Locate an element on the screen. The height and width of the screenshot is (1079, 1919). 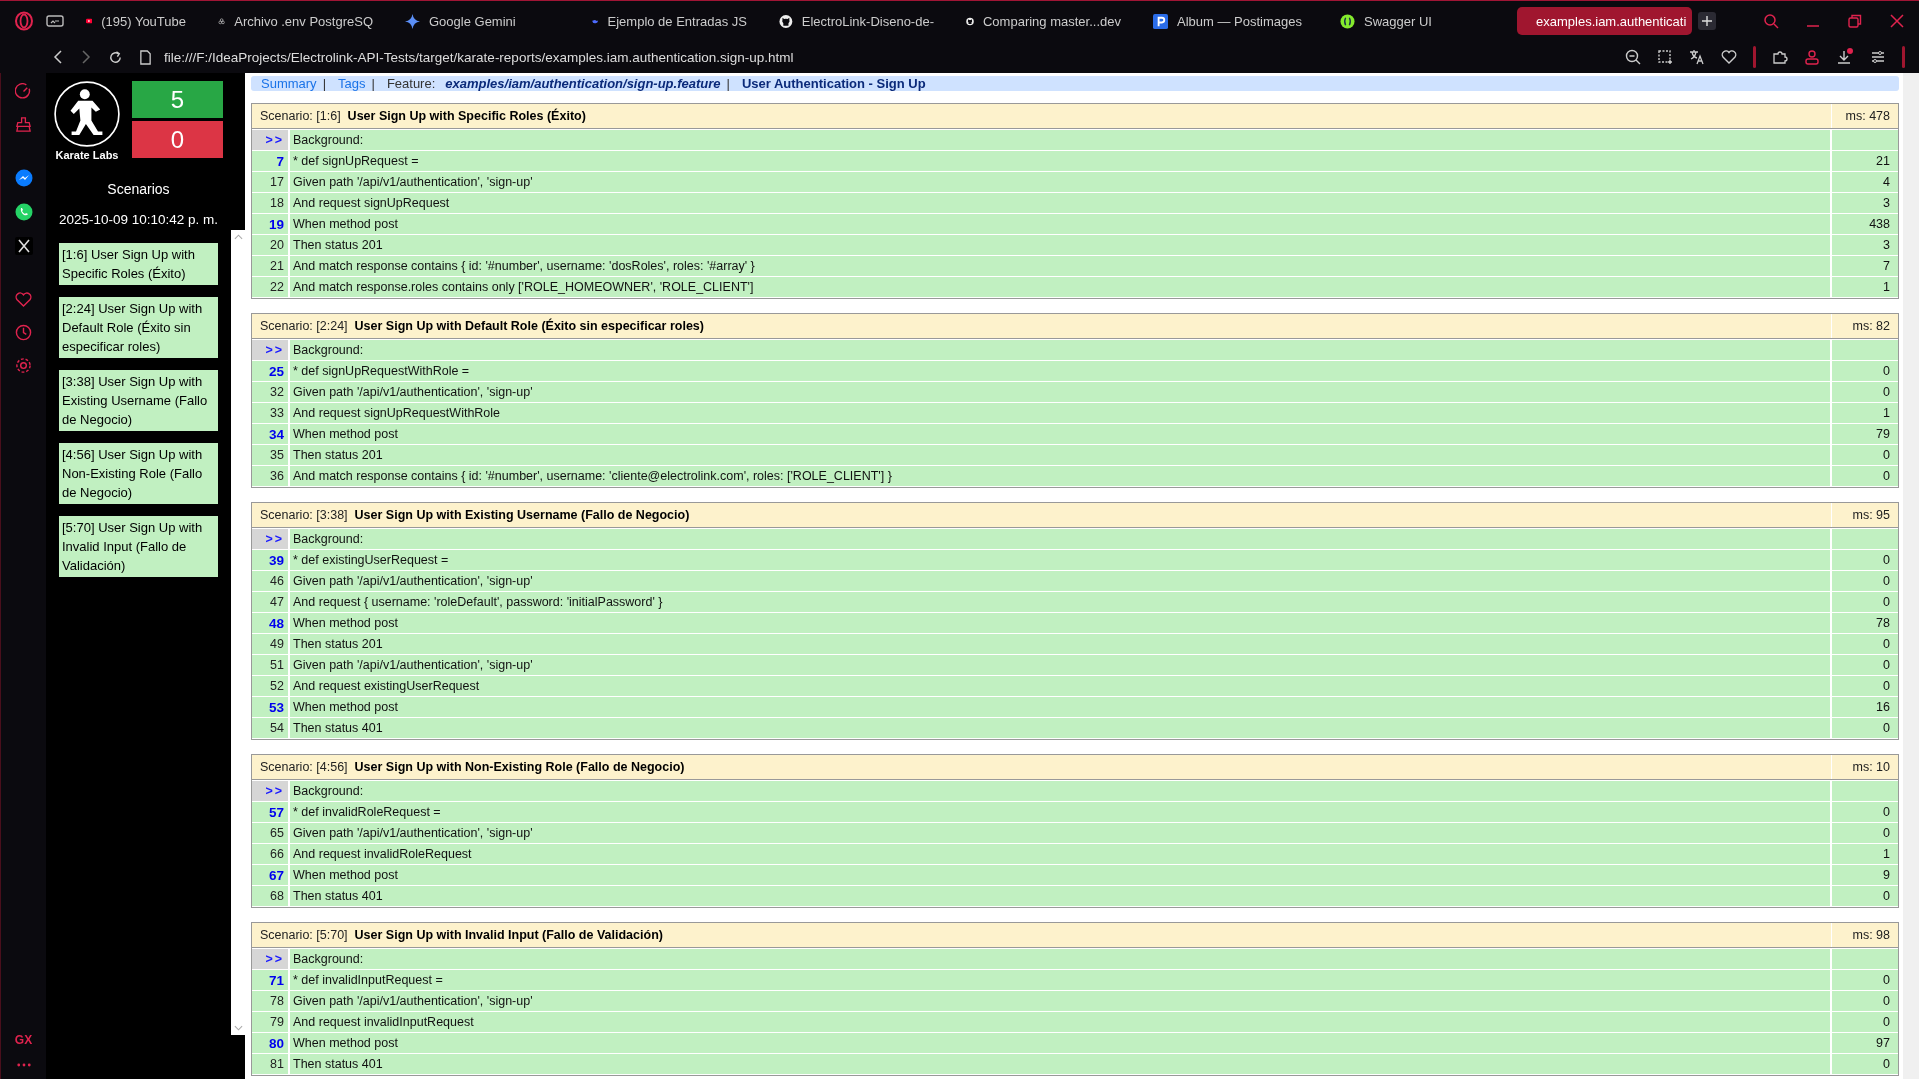
step-time: 7 is located at coordinates (1865, 266).